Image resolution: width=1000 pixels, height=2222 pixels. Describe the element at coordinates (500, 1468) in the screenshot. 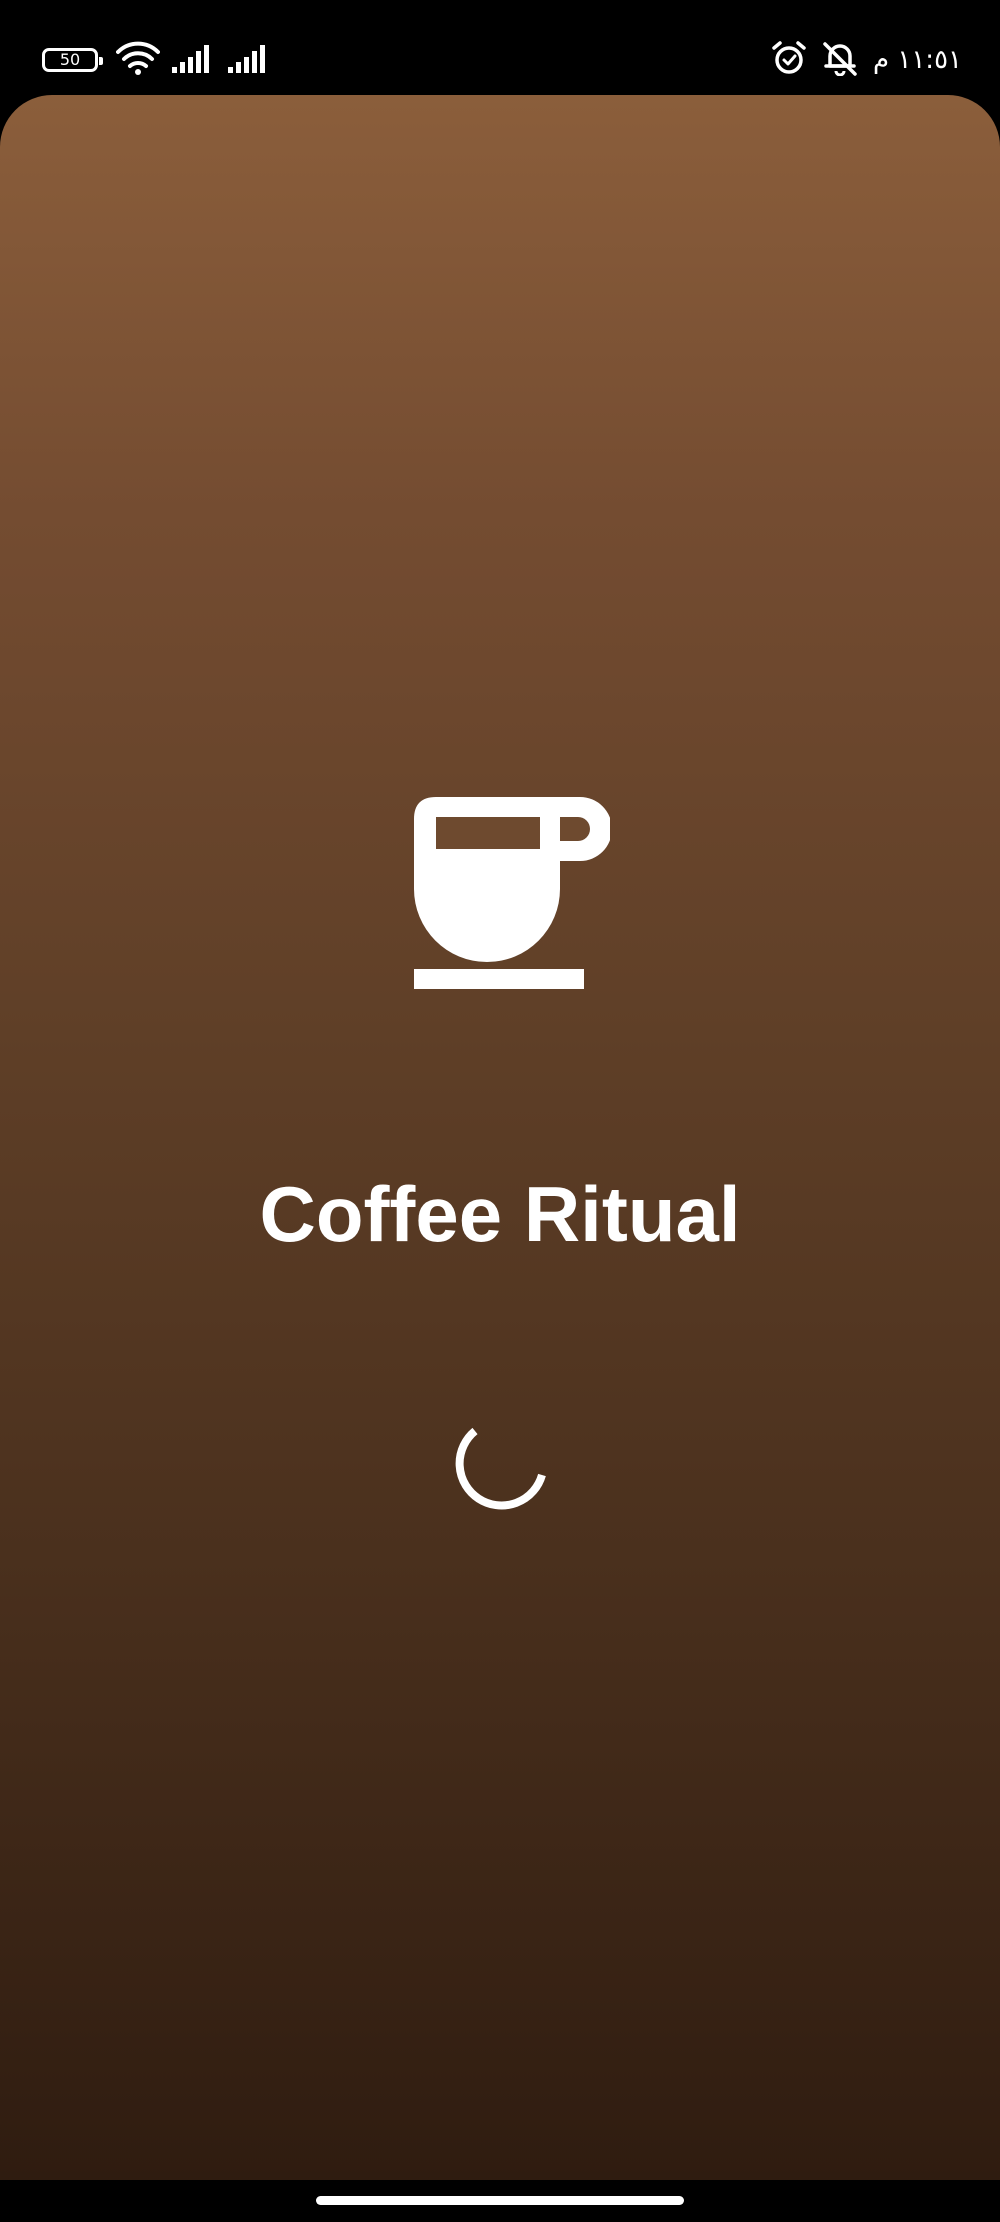

I see `loading-spinner-icon` at that location.